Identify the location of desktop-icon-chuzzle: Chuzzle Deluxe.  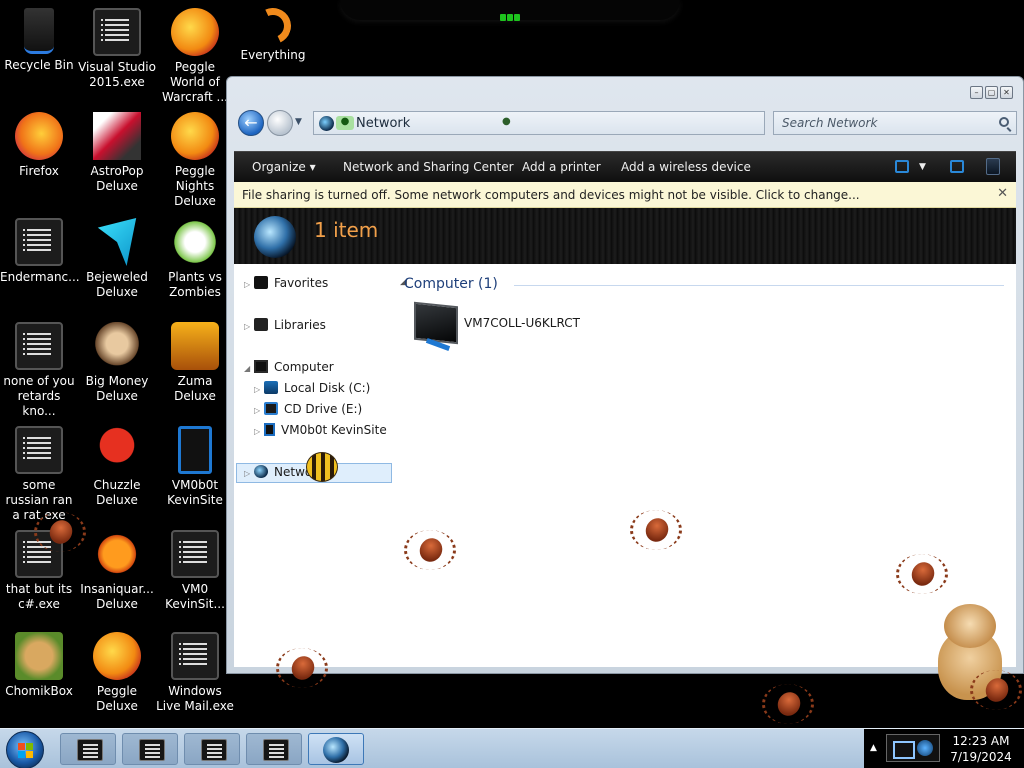
(117, 467).